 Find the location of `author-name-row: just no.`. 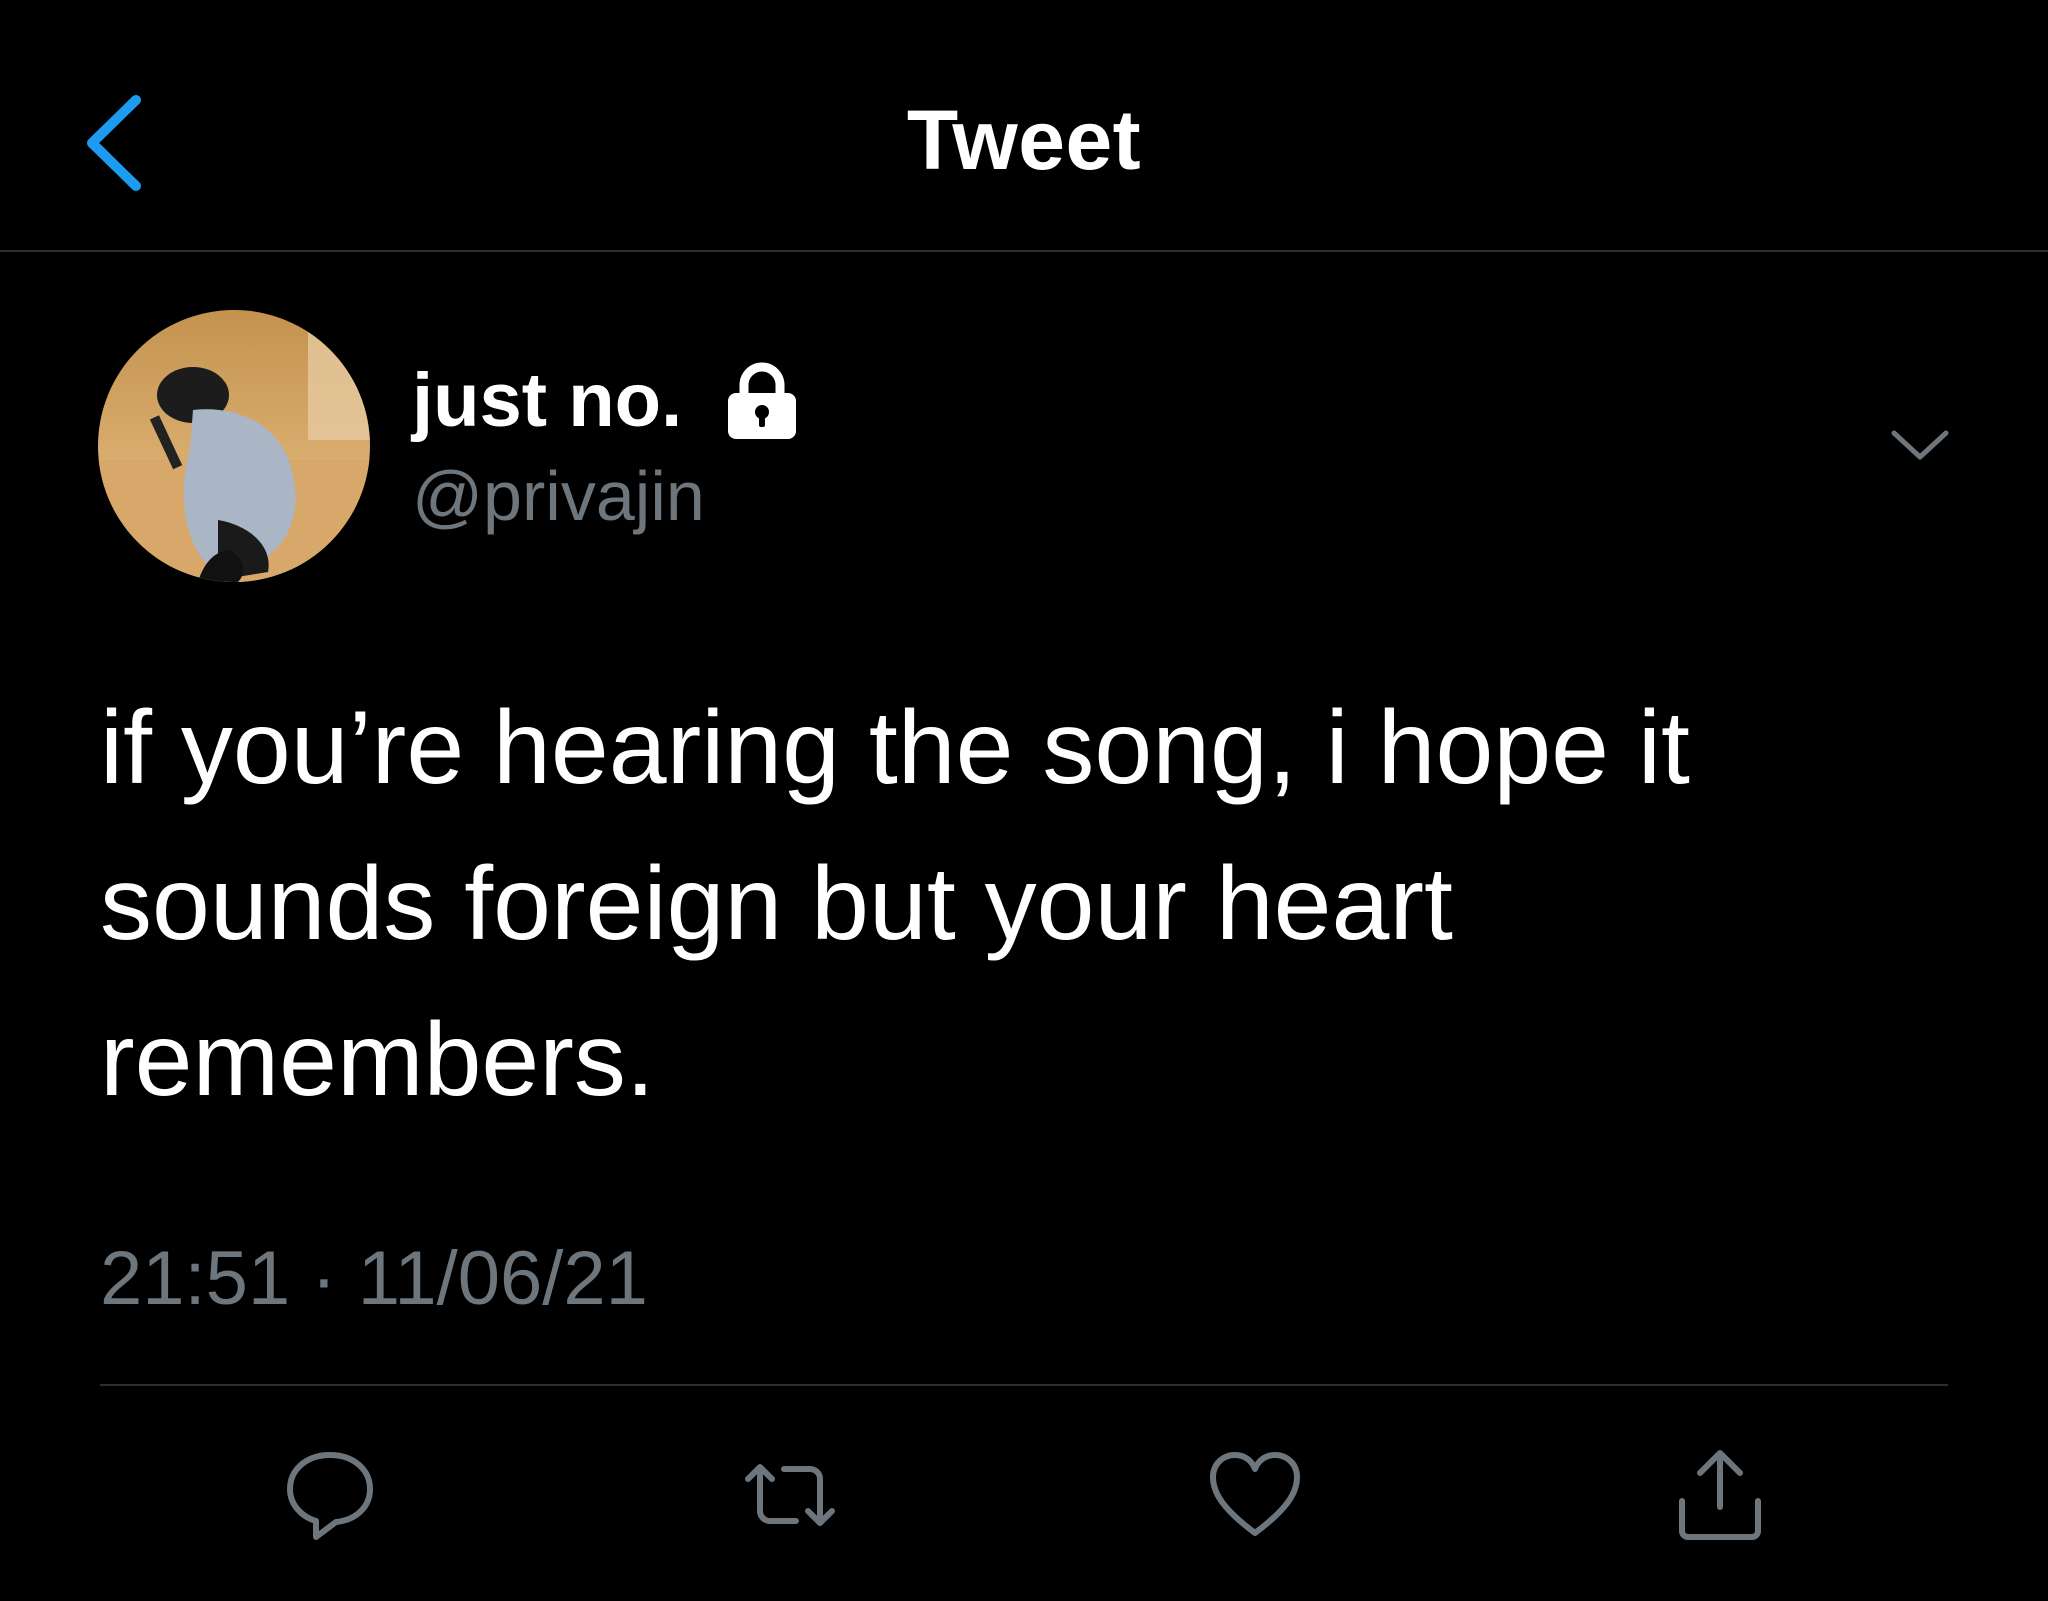

author-name-row: just no. is located at coordinates (606, 400).